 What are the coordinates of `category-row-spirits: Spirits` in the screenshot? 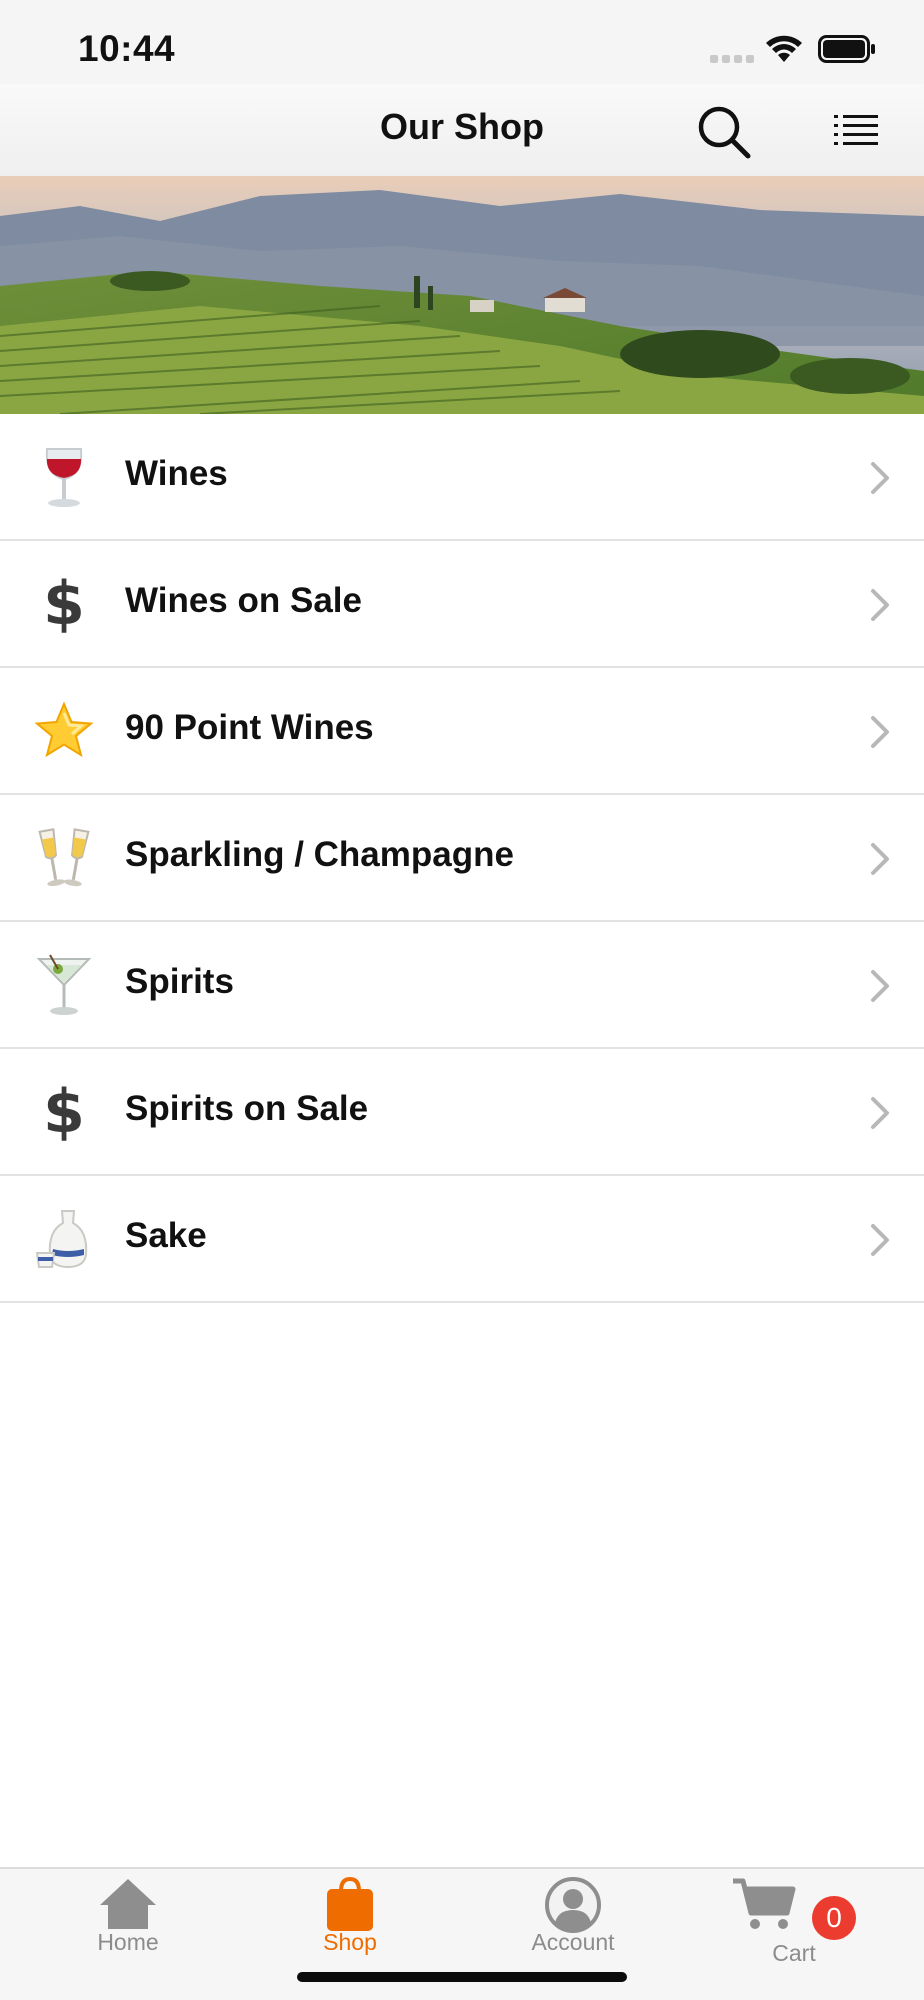 It's located at (462, 985).